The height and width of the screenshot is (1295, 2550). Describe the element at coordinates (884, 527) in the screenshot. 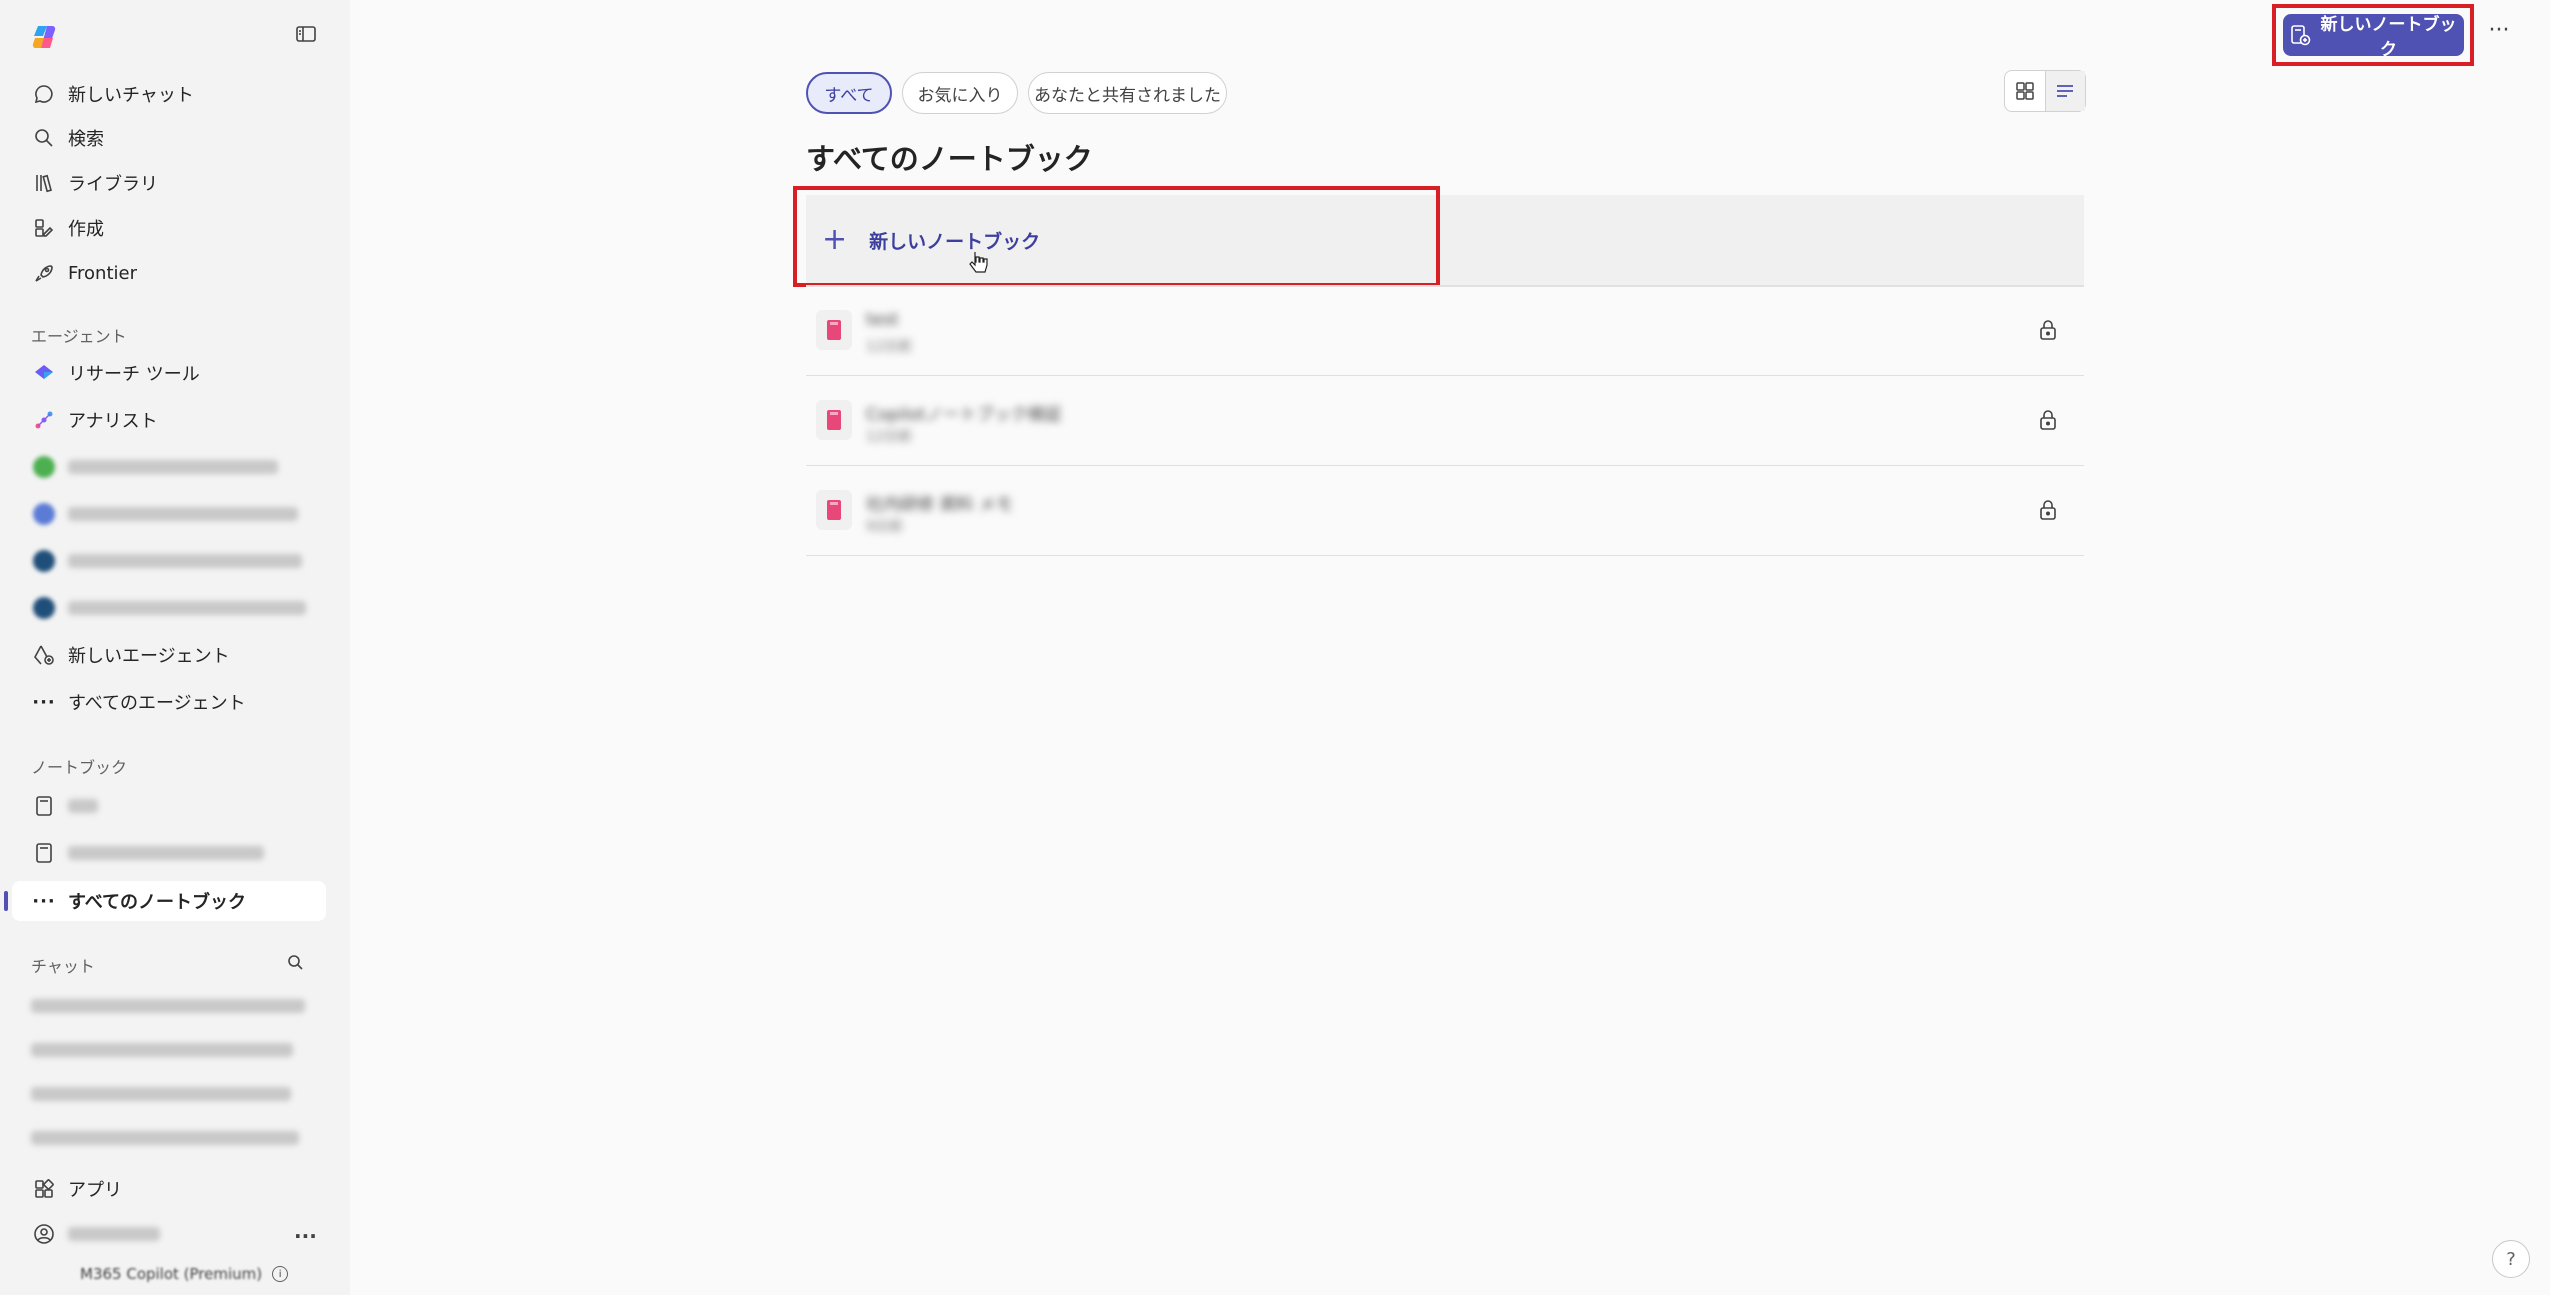

I see `notebook-date: 9日前` at that location.